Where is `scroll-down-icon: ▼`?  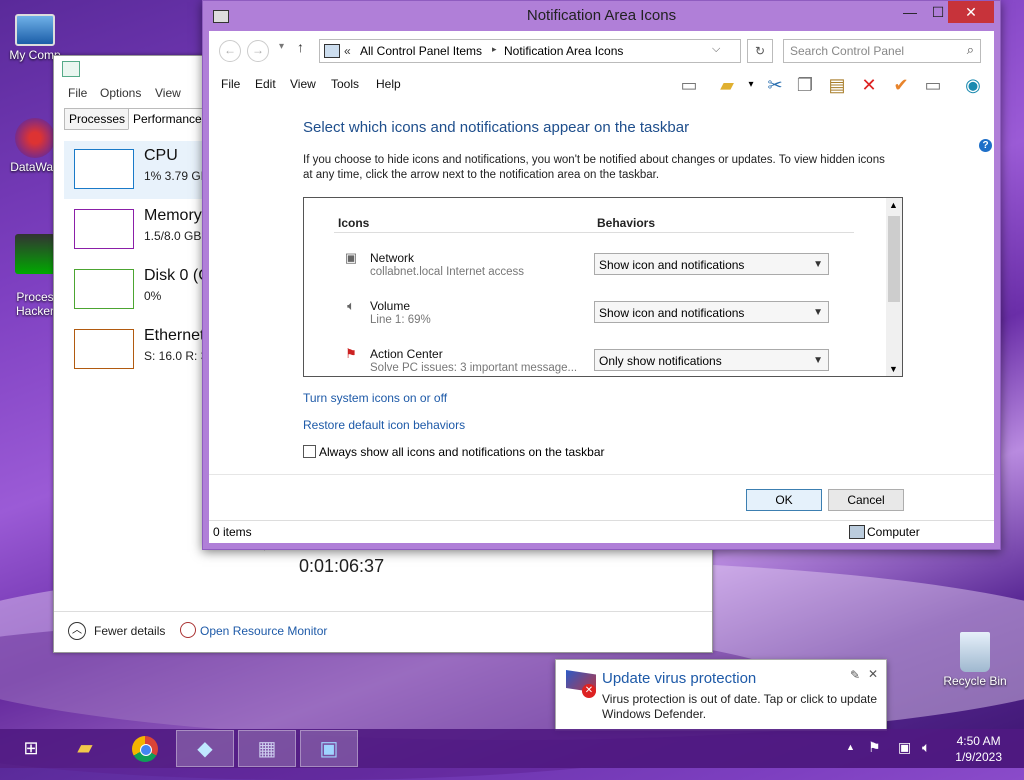 scroll-down-icon: ▼ is located at coordinates (893, 369).